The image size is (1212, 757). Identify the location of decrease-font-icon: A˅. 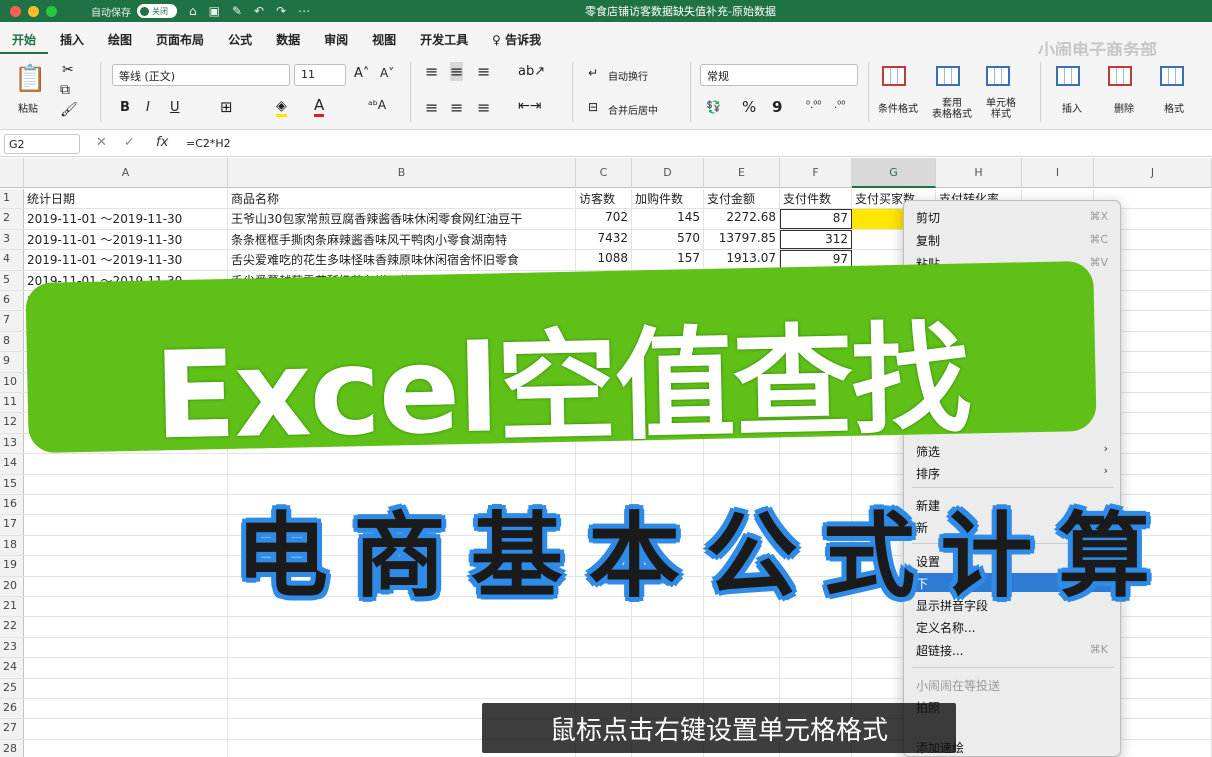
(387, 73).